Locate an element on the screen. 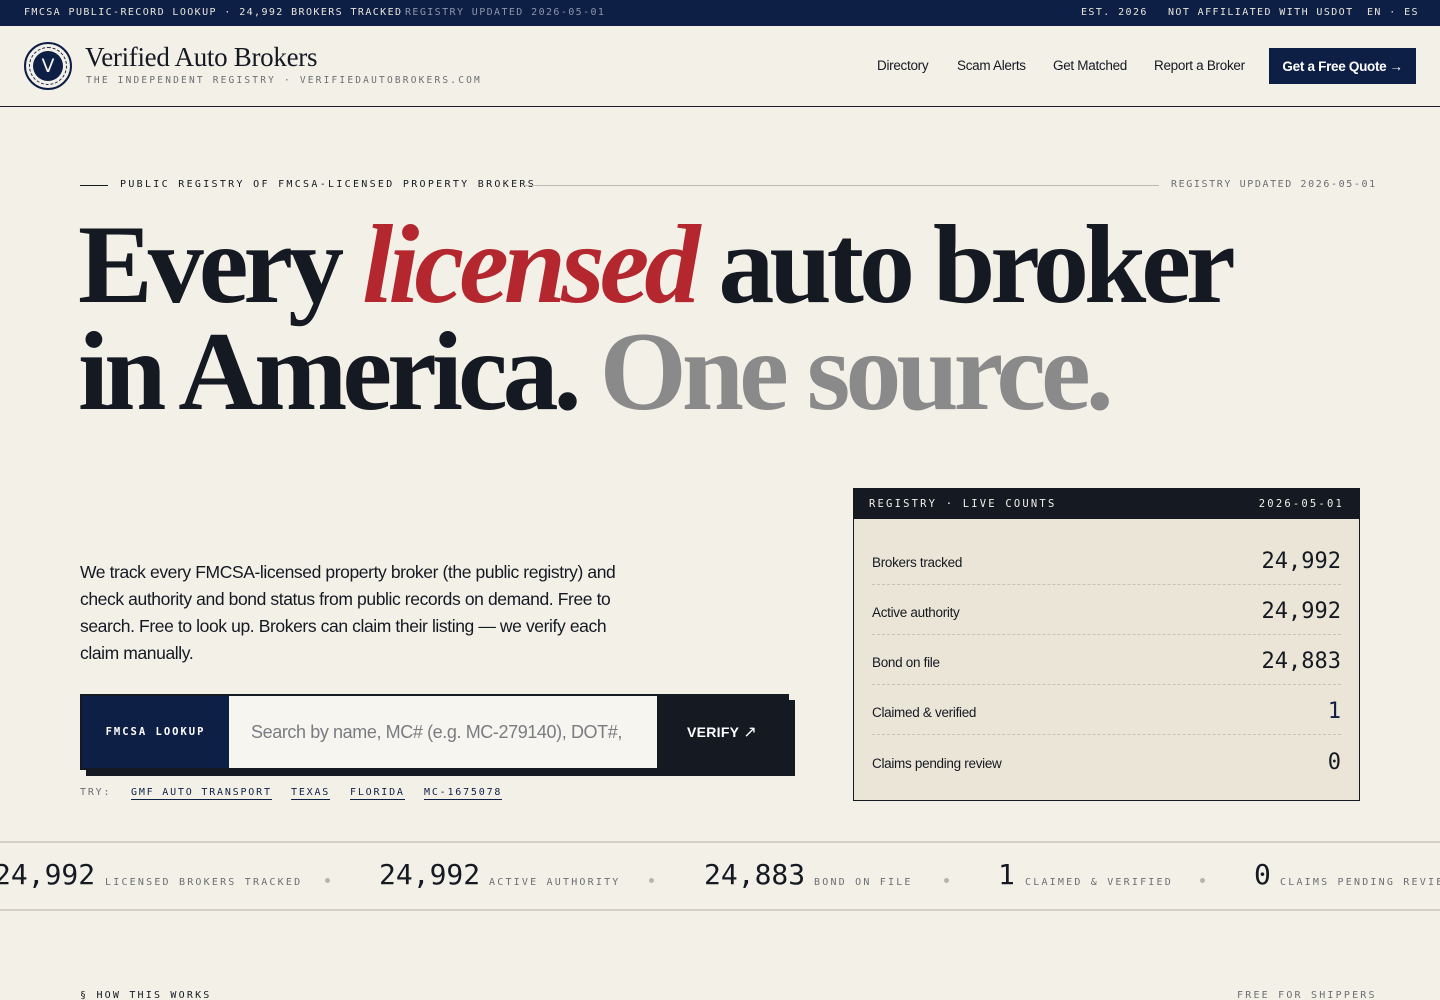  suggestion-gmf-auto-transport: GMF AUTO TRANSPORT is located at coordinates (201, 793).